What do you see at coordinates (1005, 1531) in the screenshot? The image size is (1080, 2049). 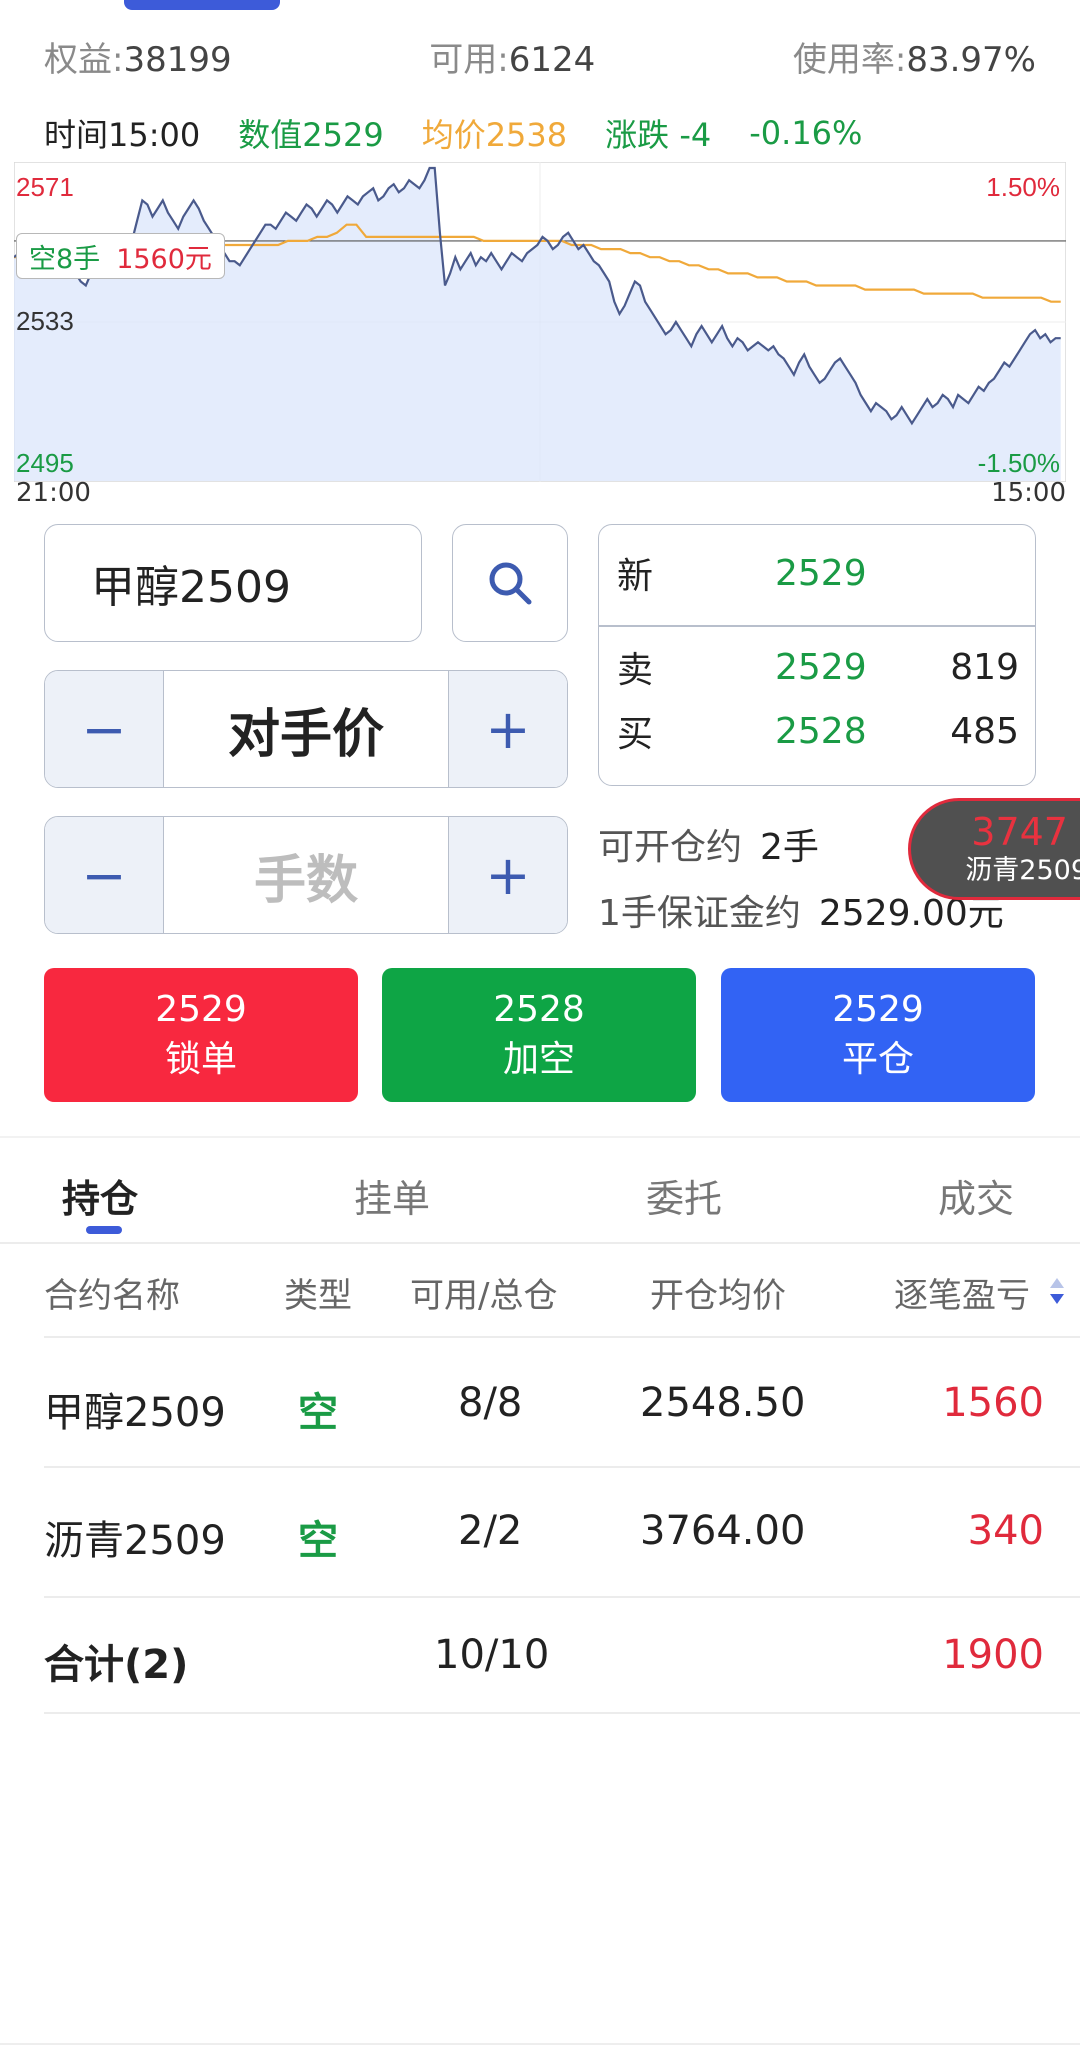 I see `row2-pnl: 340` at bounding box center [1005, 1531].